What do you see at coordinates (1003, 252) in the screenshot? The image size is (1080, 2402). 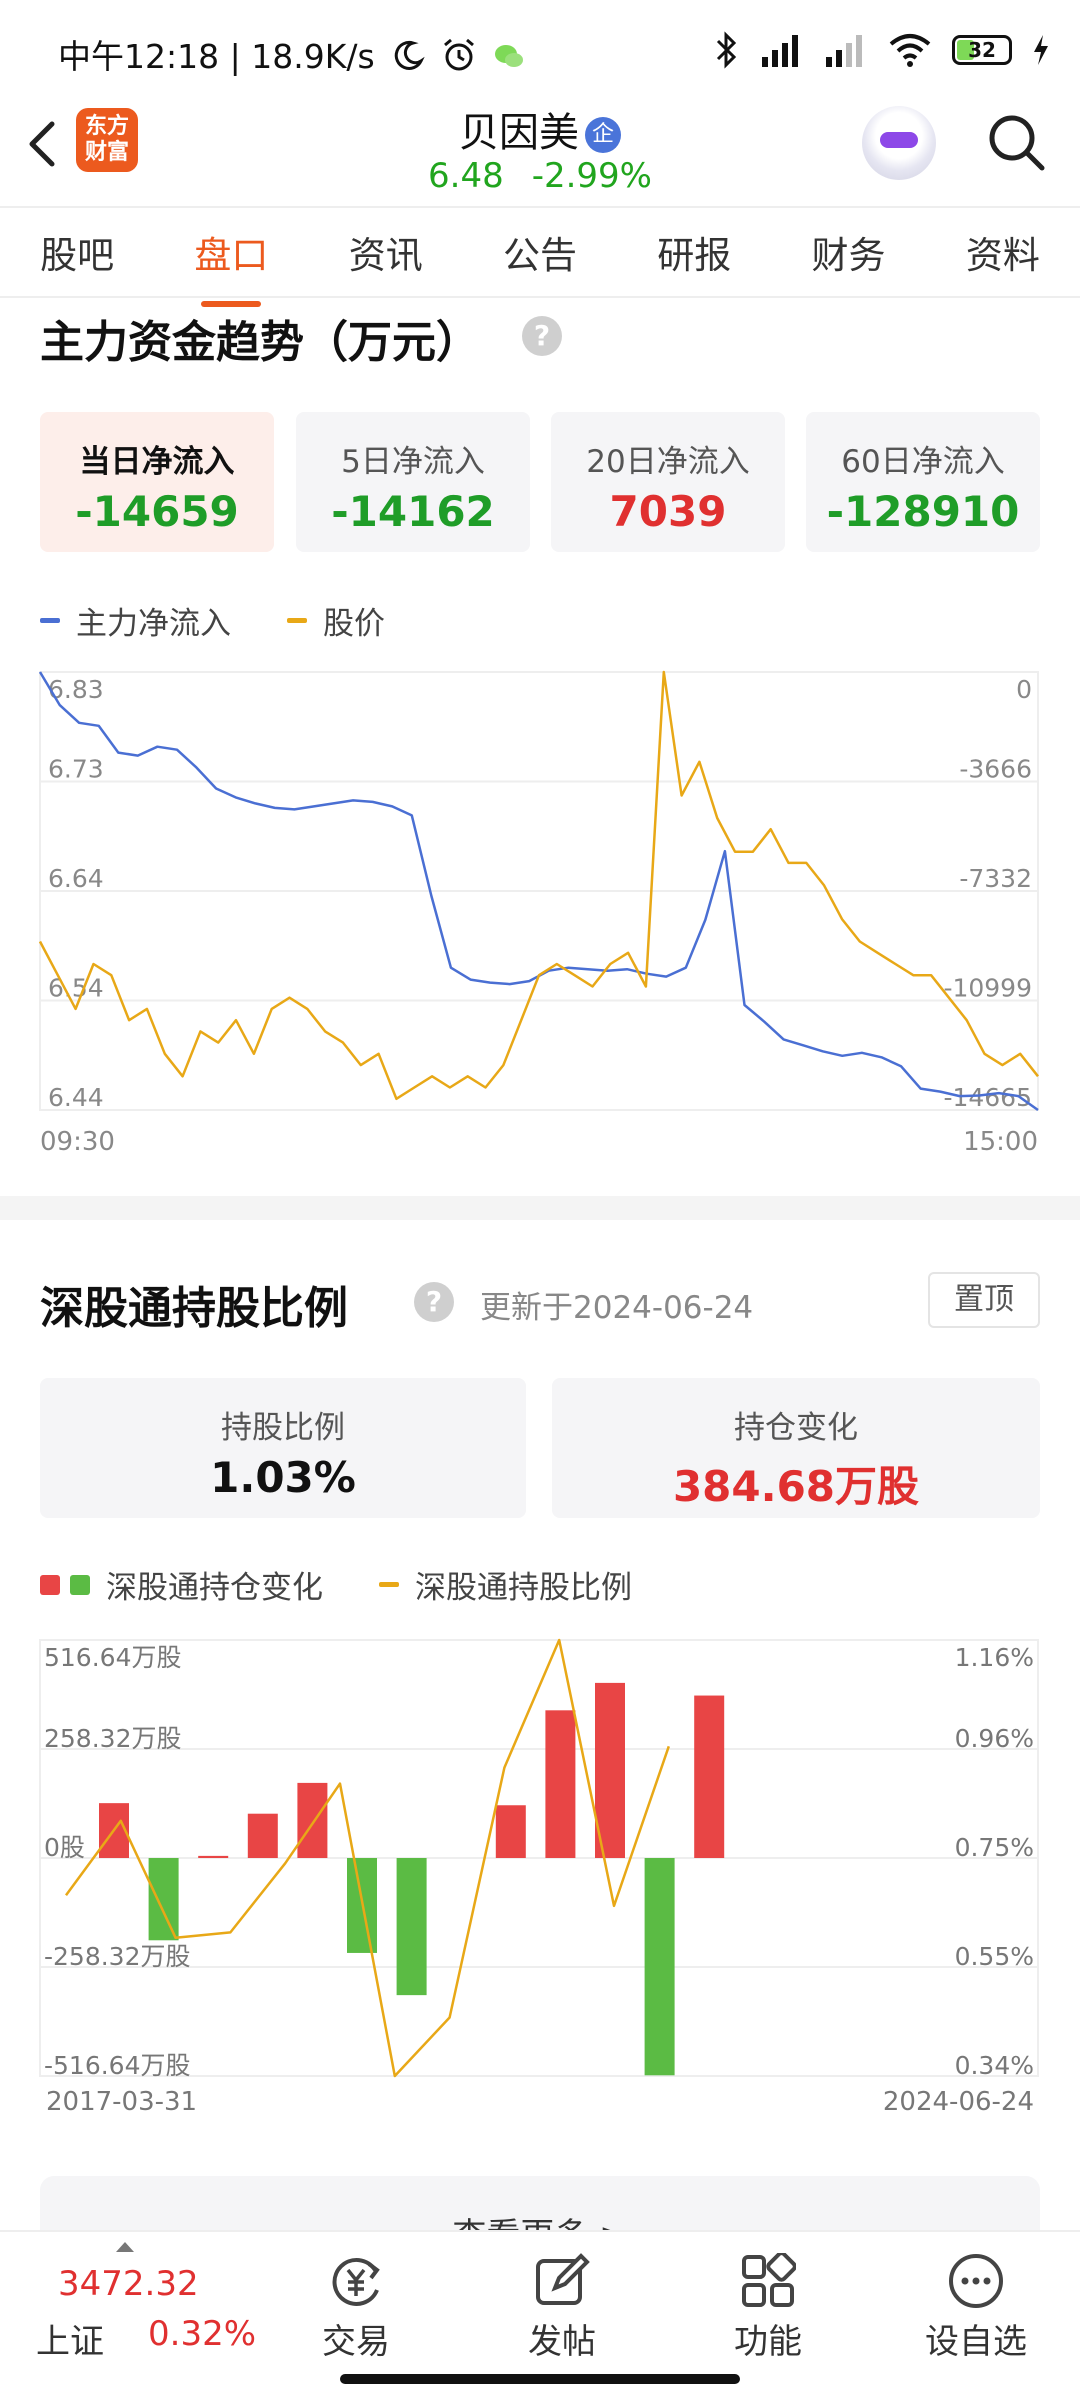 I see `tab-profile: 资料` at bounding box center [1003, 252].